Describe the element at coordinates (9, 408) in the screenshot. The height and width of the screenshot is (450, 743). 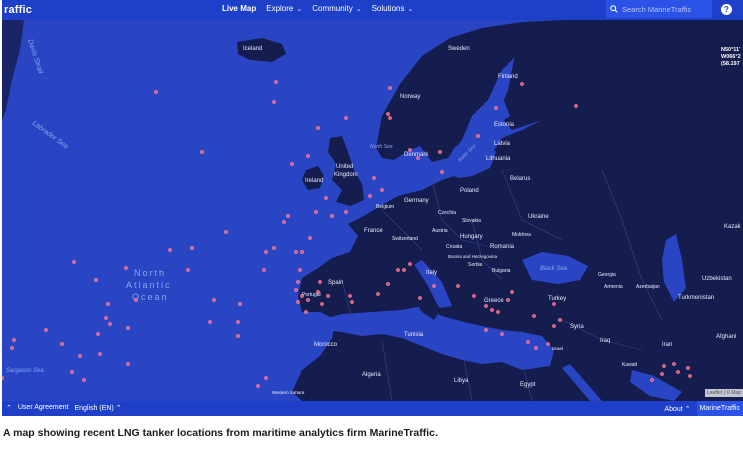
I see `chevron-up-icon: ⌃` at that location.